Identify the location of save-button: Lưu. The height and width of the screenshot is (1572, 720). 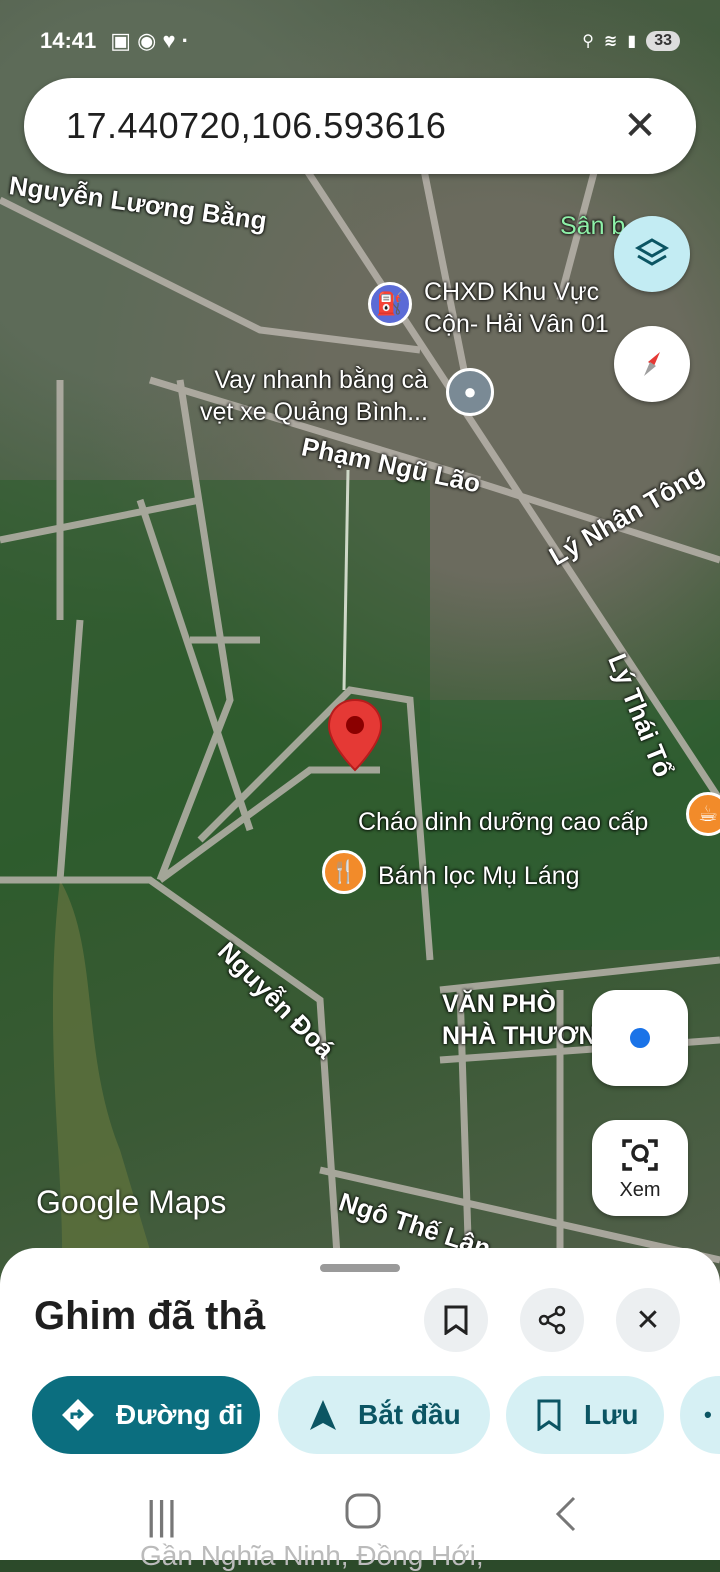
(585, 1415).